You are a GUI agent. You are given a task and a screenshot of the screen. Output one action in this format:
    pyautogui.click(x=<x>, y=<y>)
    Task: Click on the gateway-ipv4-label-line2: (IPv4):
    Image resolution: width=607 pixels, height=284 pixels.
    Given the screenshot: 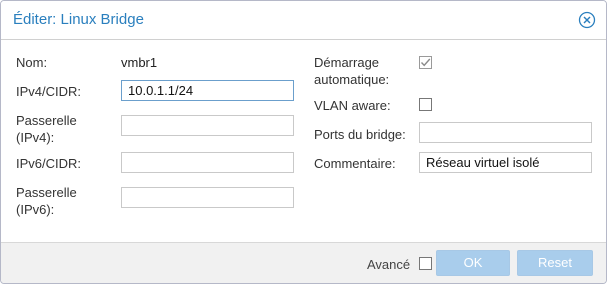 What is the action you would take?
    pyautogui.click(x=35, y=137)
    